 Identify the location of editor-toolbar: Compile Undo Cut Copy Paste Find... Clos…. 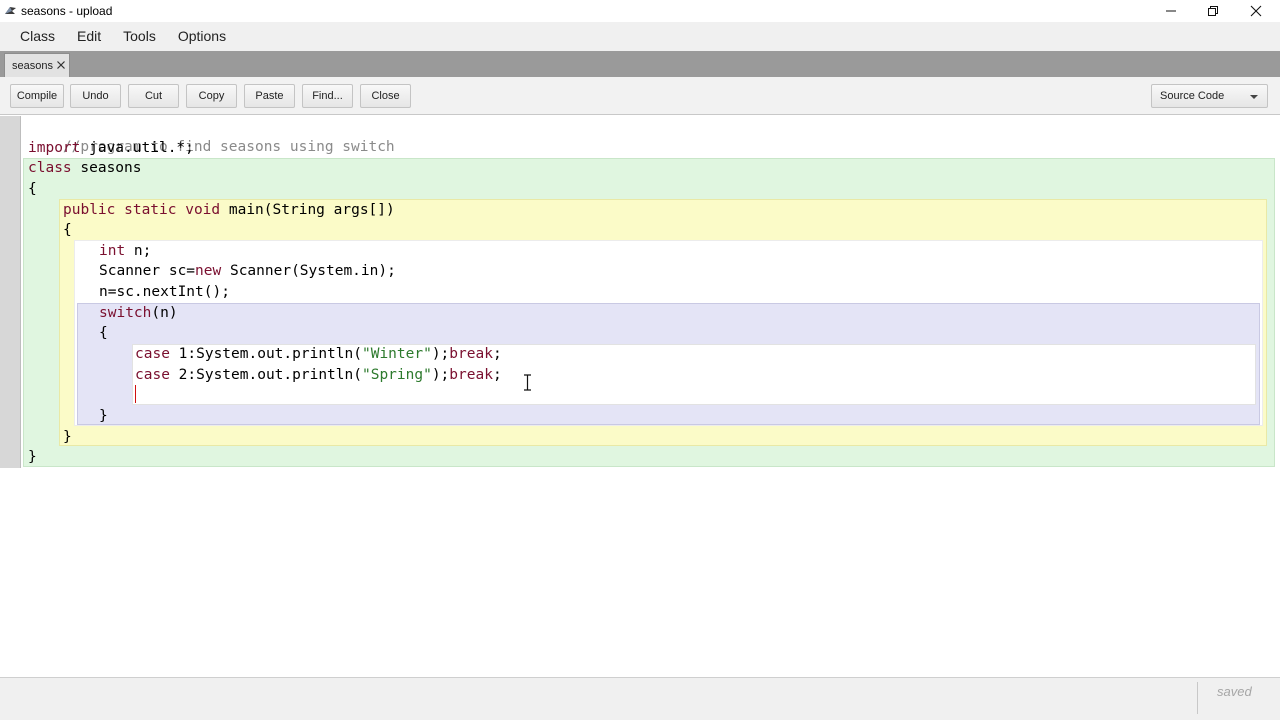
(640, 96).